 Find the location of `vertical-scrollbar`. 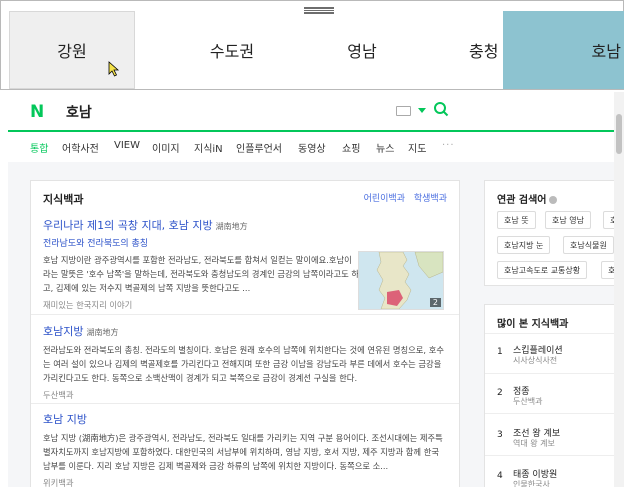

vertical-scrollbar is located at coordinates (619, 289).